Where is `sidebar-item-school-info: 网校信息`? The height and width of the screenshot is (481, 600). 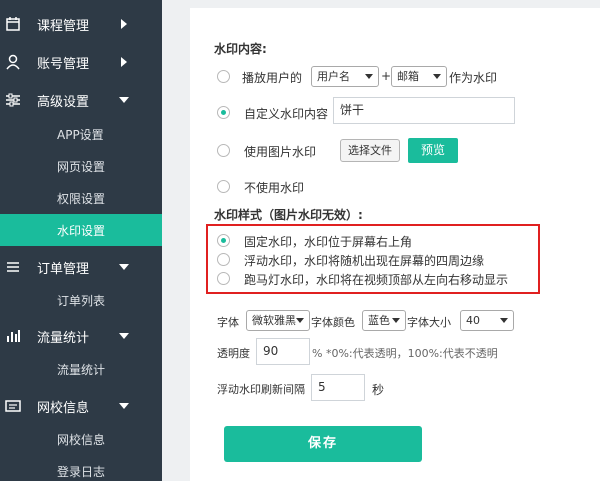 sidebar-item-school-info: 网校信息 is located at coordinates (81, 439).